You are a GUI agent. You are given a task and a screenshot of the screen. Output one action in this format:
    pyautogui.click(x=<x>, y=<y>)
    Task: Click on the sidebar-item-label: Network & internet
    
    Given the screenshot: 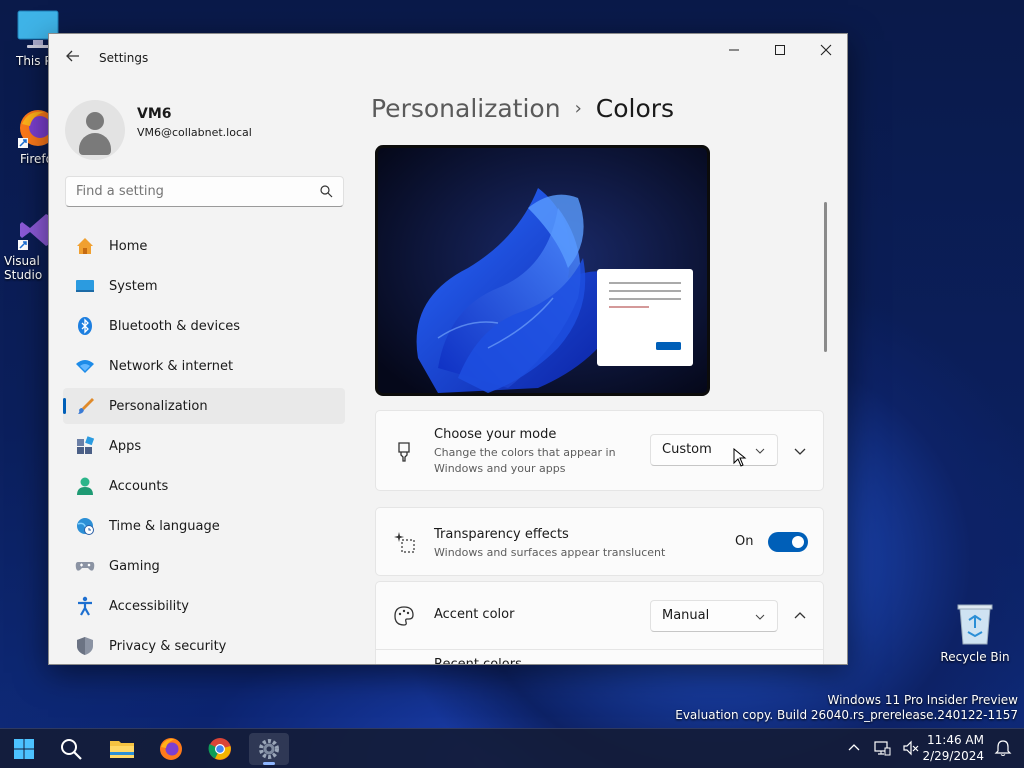 What is the action you would take?
    pyautogui.click(x=171, y=366)
    